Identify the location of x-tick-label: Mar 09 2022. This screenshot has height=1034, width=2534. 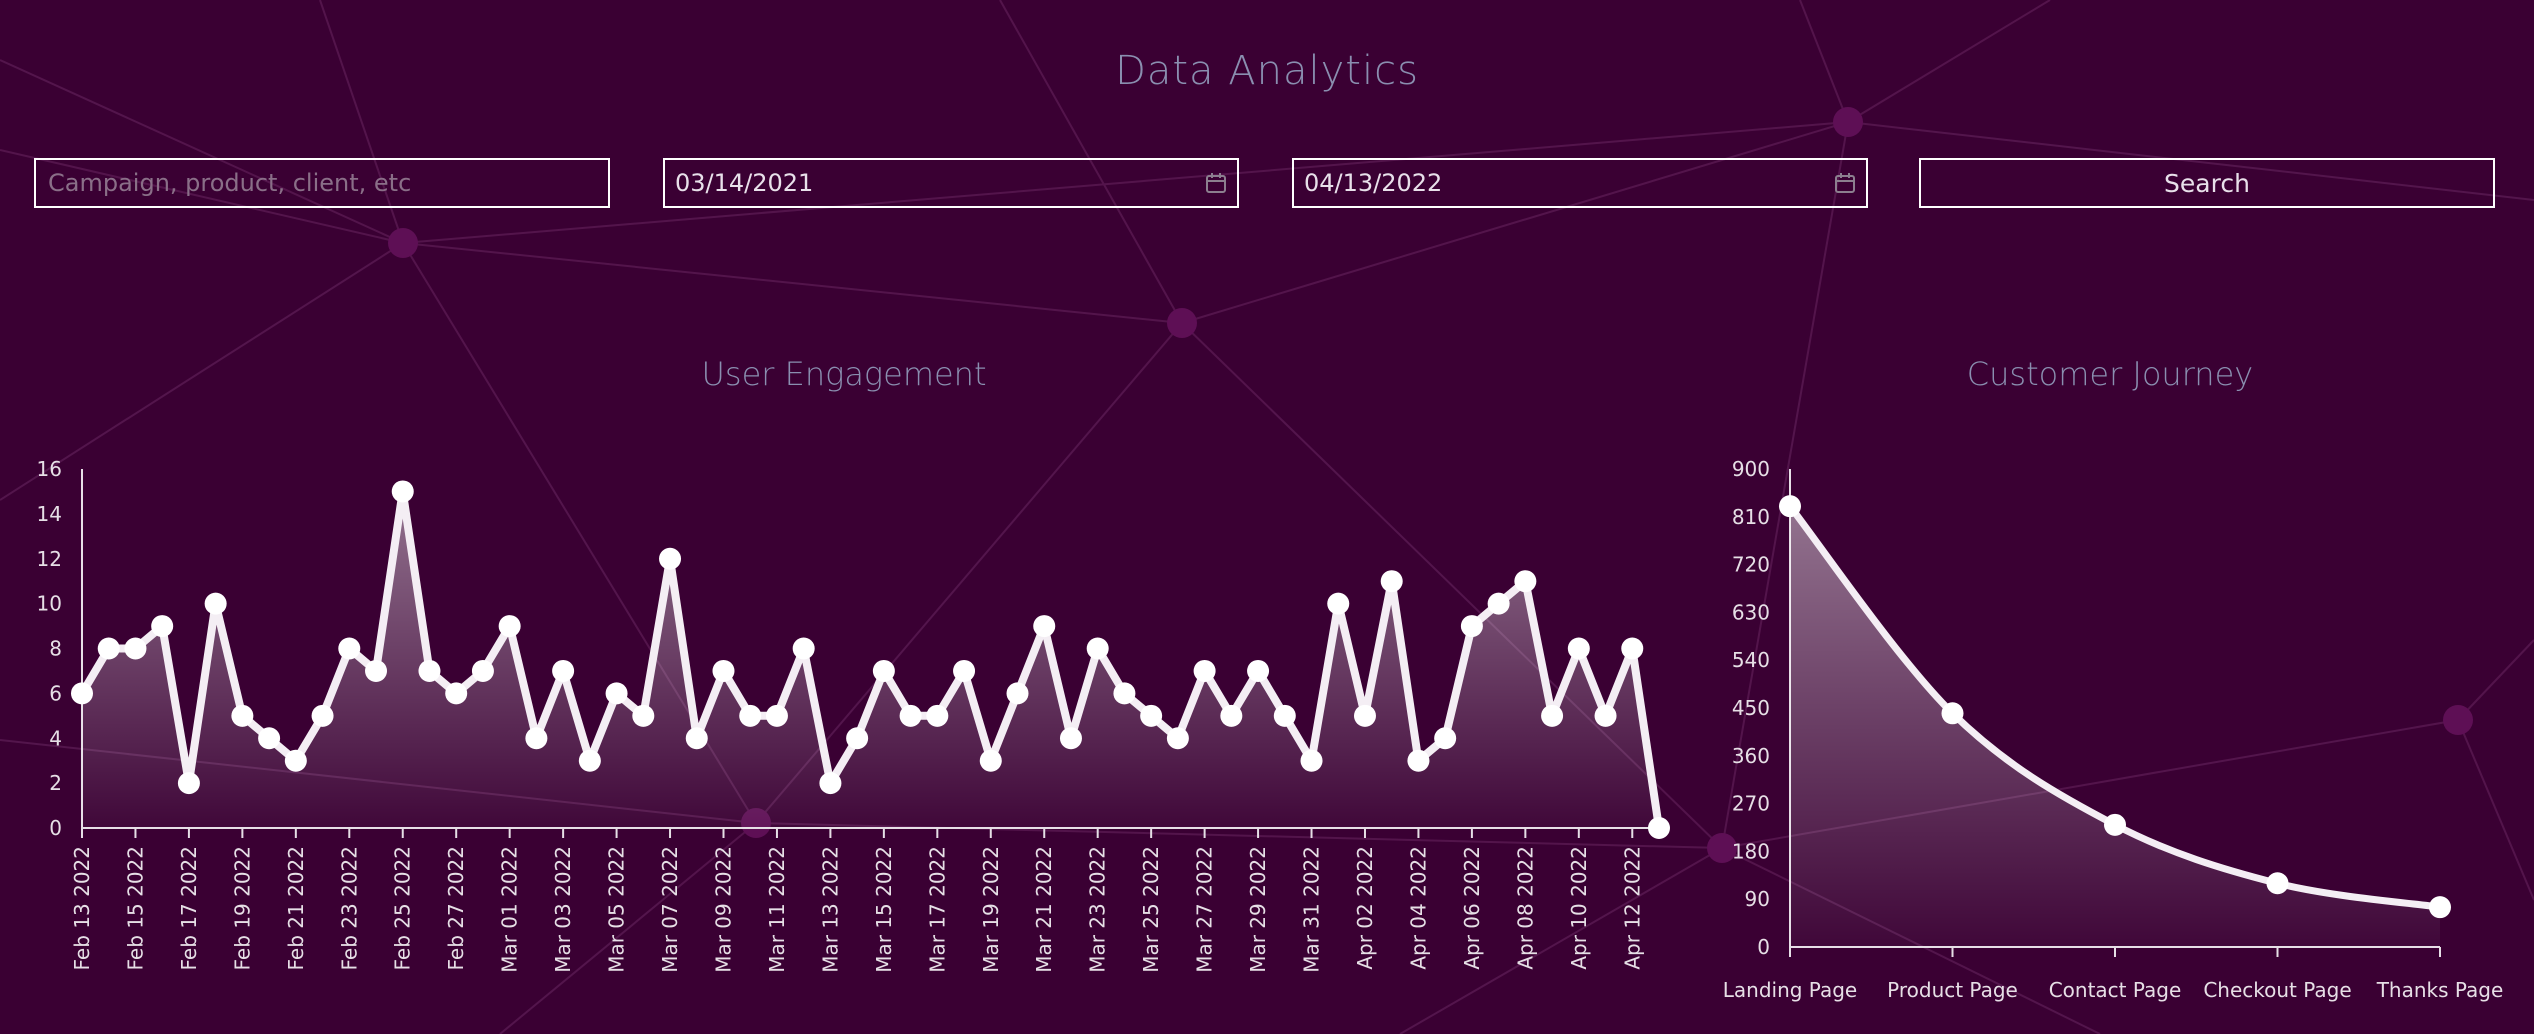
(723, 909).